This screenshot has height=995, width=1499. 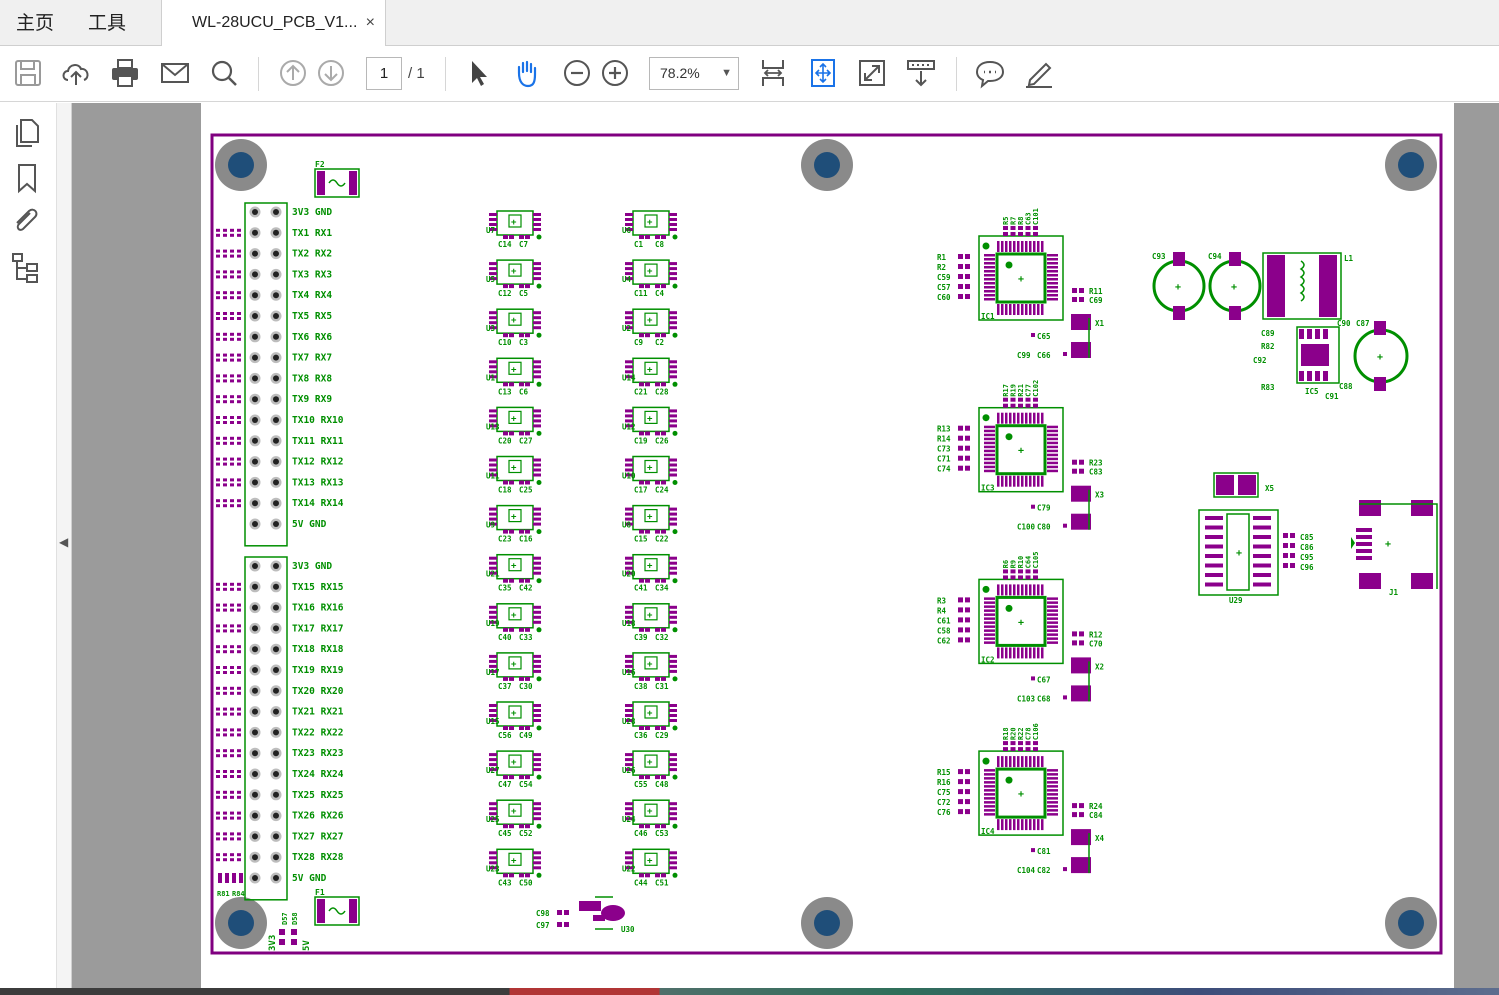 What do you see at coordinates (479, 73) in the screenshot?
I see `select-pointer-icon` at bounding box center [479, 73].